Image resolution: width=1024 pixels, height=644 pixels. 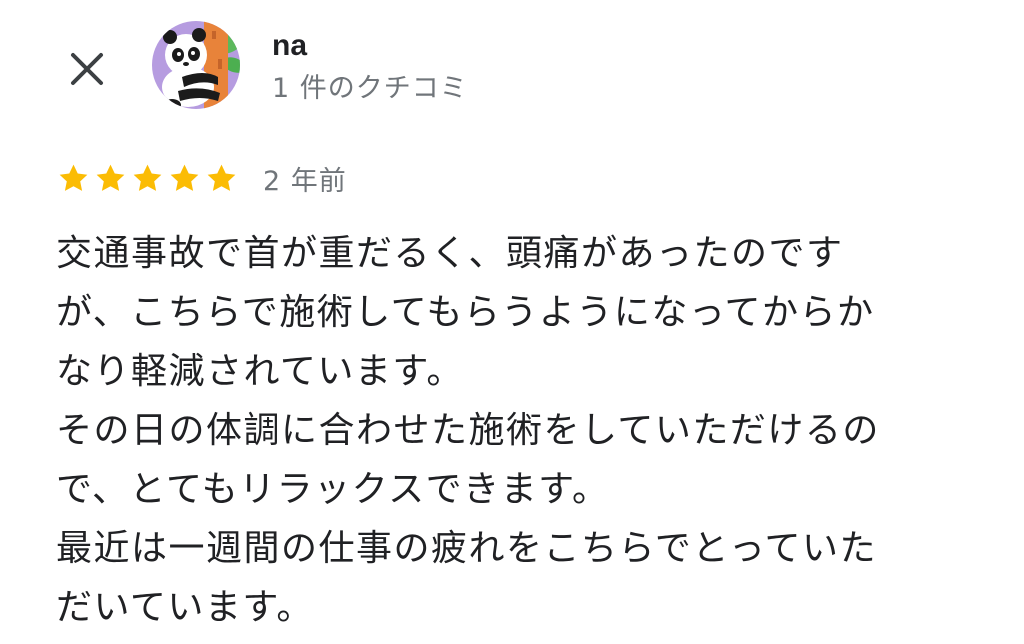 I want to click on reviewer-name: na, so click(x=370, y=46).